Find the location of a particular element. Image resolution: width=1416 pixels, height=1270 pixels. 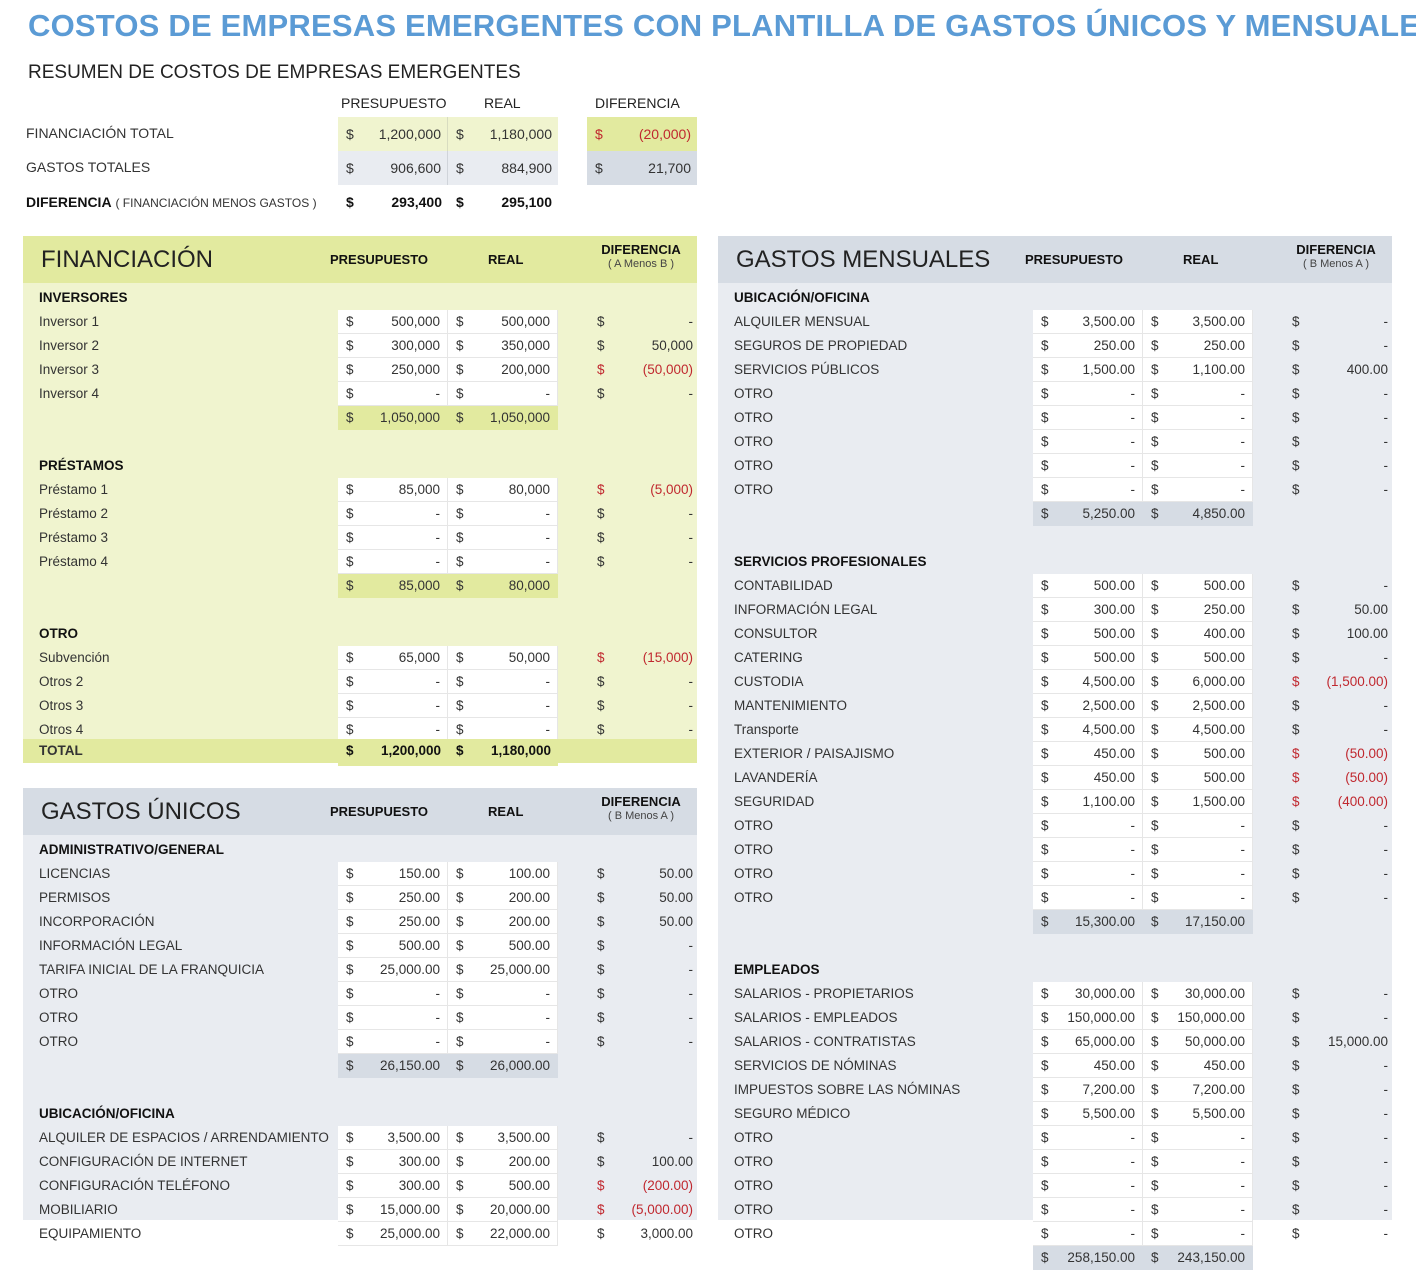

actual-input: $4,500.00 is located at coordinates (1198, 730).